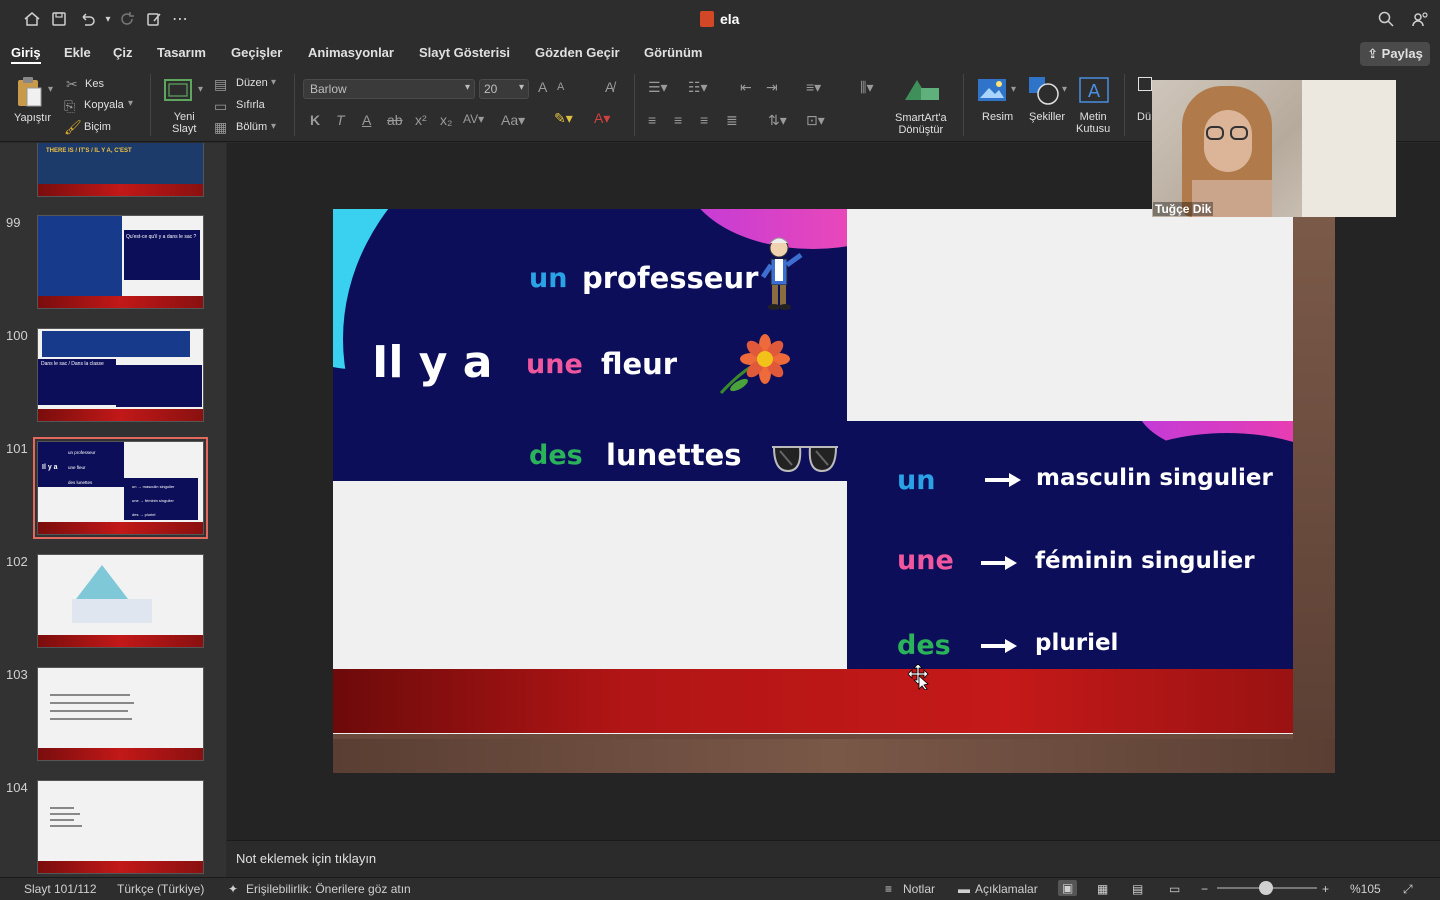  I want to click on tab-draw: Çiz, so click(123, 52).